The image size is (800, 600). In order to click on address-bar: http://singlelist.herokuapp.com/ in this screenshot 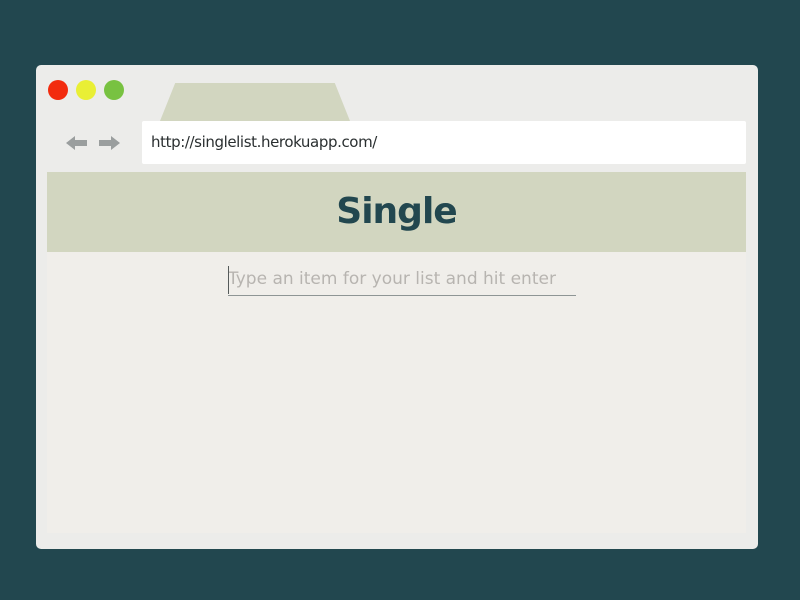, I will do `click(444, 142)`.